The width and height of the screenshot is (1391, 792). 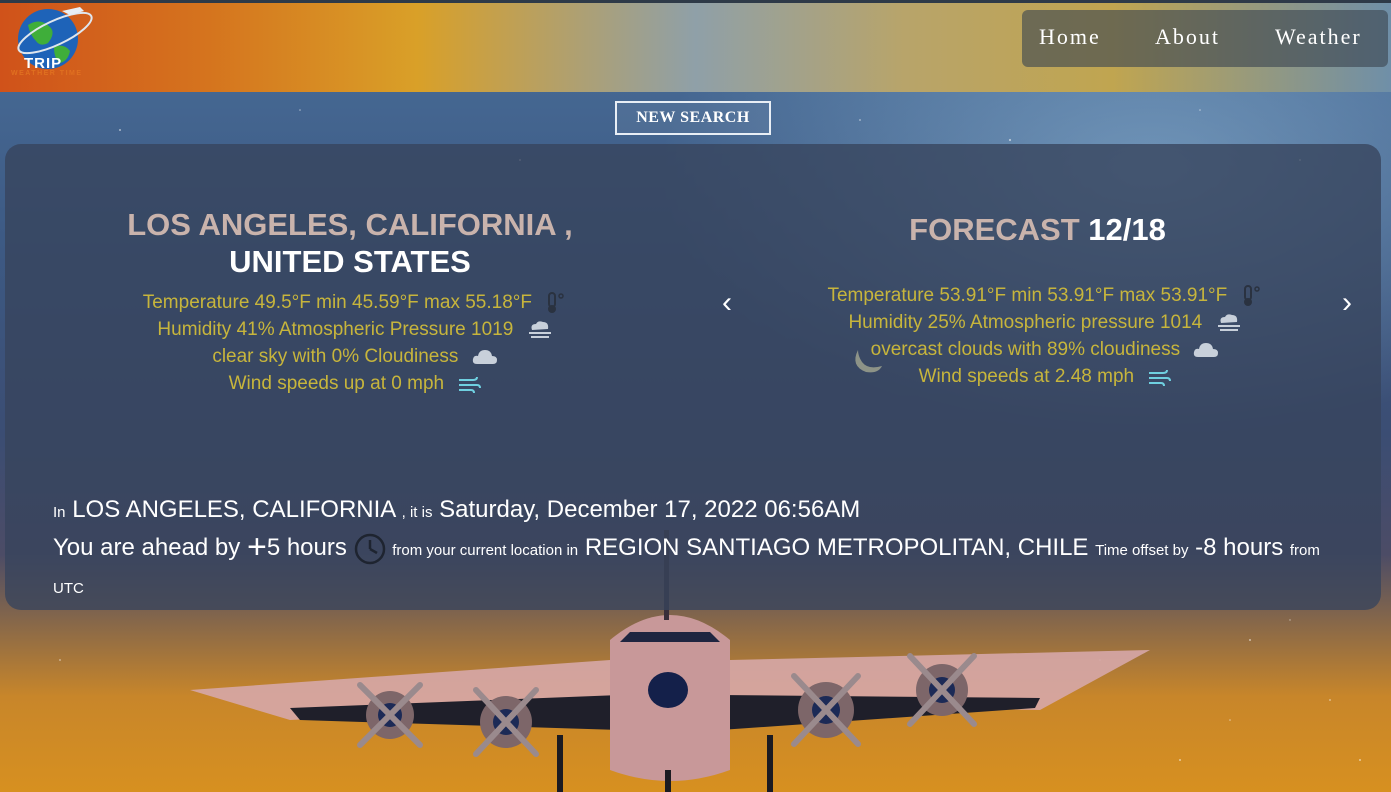 I want to click on nav-weather-link: Weather, so click(x=1318, y=37).